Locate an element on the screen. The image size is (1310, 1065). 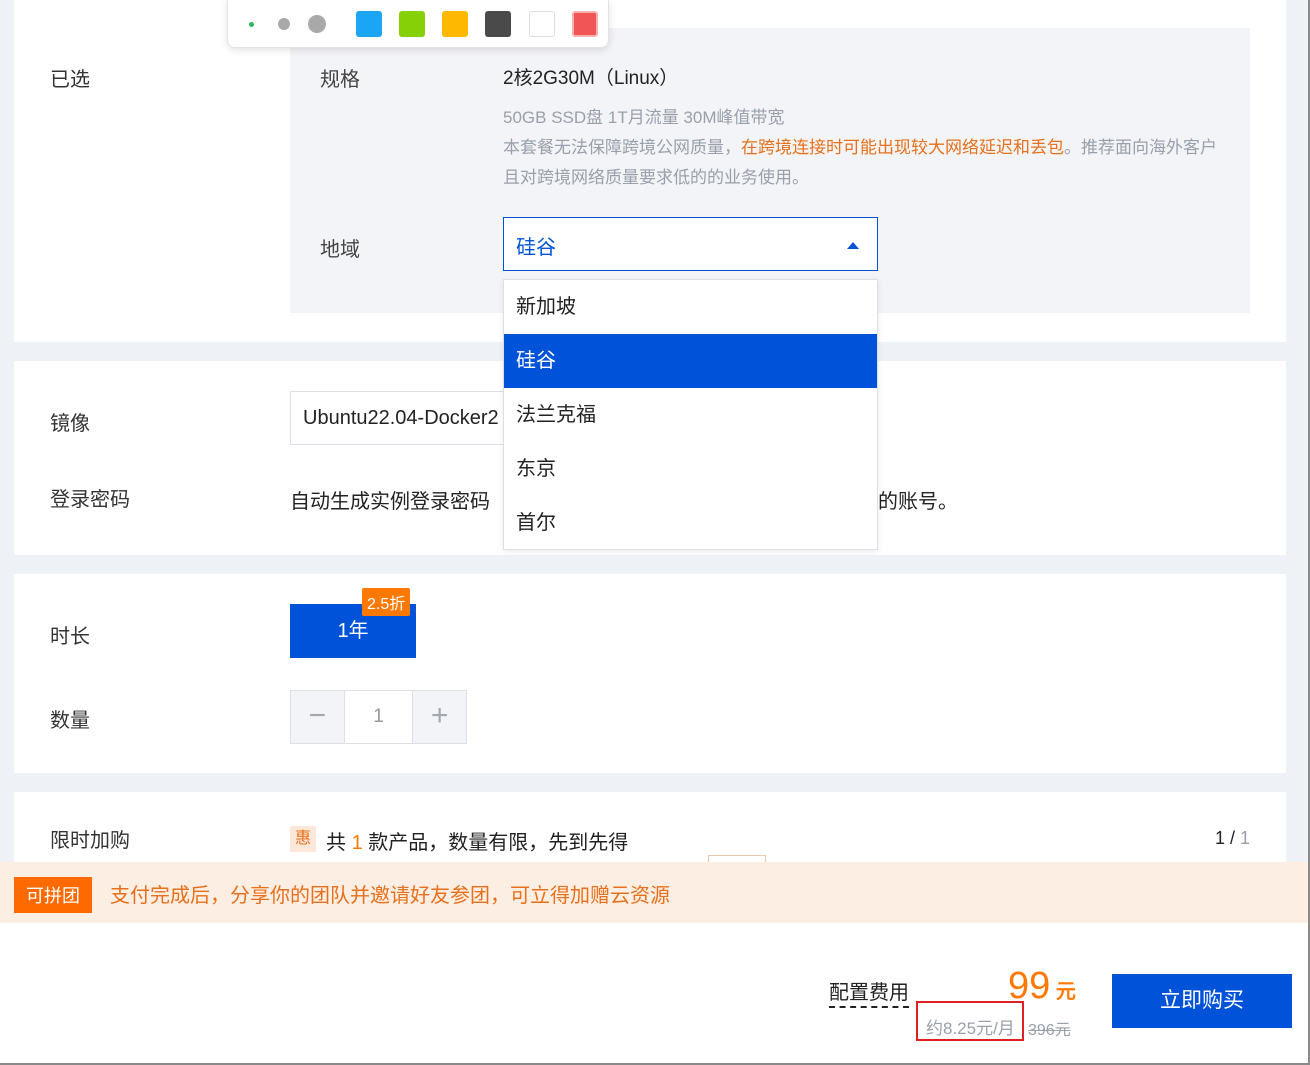
duration-label: 时长 is located at coordinates (70, 637).